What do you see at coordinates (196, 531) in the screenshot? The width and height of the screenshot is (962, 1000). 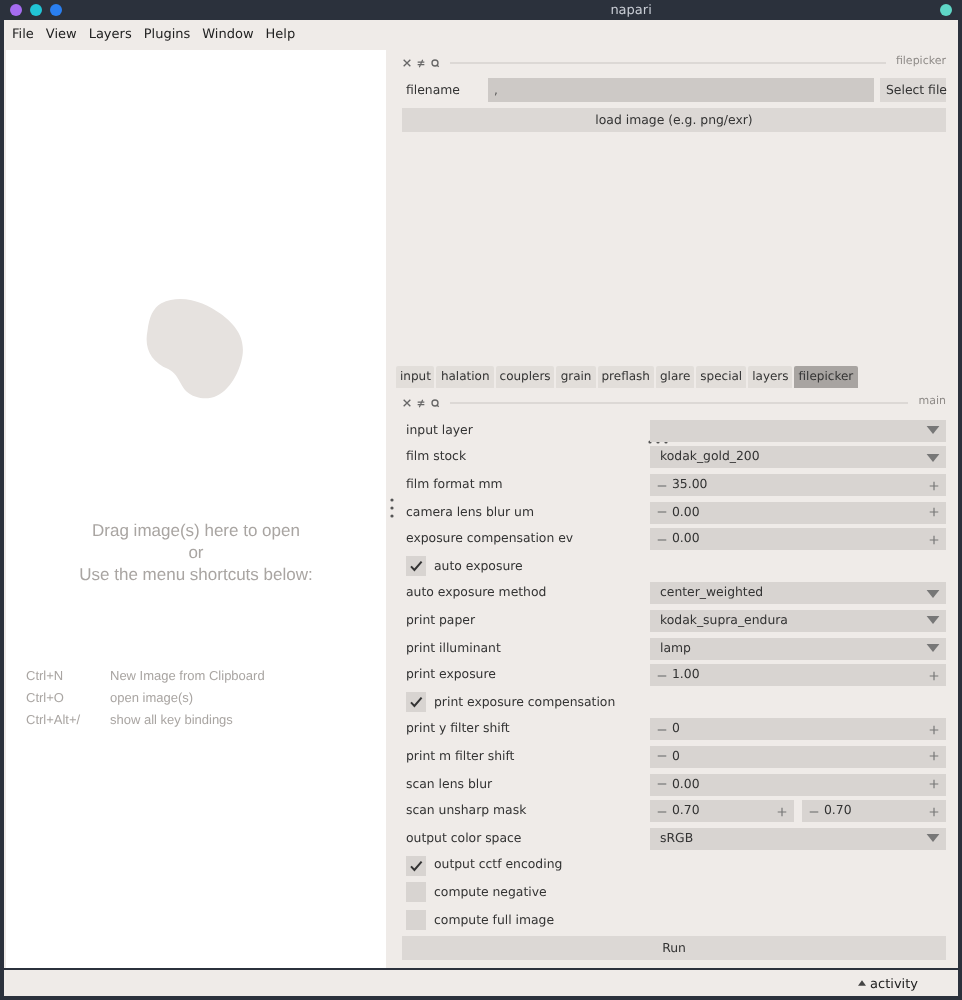 I see `drop-hint-text: Drag image(s) here to open` at bounding box center [196, 531].